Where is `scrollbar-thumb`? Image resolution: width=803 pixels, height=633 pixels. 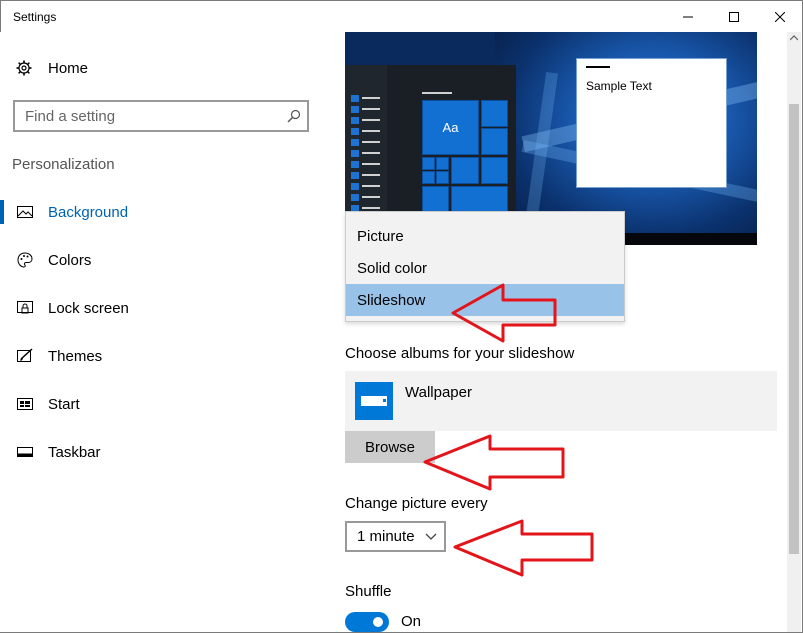 scrollbar-thumb is located at coordinates (794, 329).